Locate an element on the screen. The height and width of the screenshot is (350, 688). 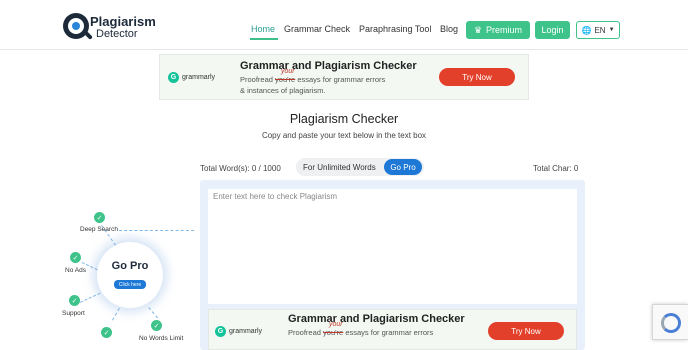
feature-no-words-limit: No Words Limit is located at coordinates (161, 338).